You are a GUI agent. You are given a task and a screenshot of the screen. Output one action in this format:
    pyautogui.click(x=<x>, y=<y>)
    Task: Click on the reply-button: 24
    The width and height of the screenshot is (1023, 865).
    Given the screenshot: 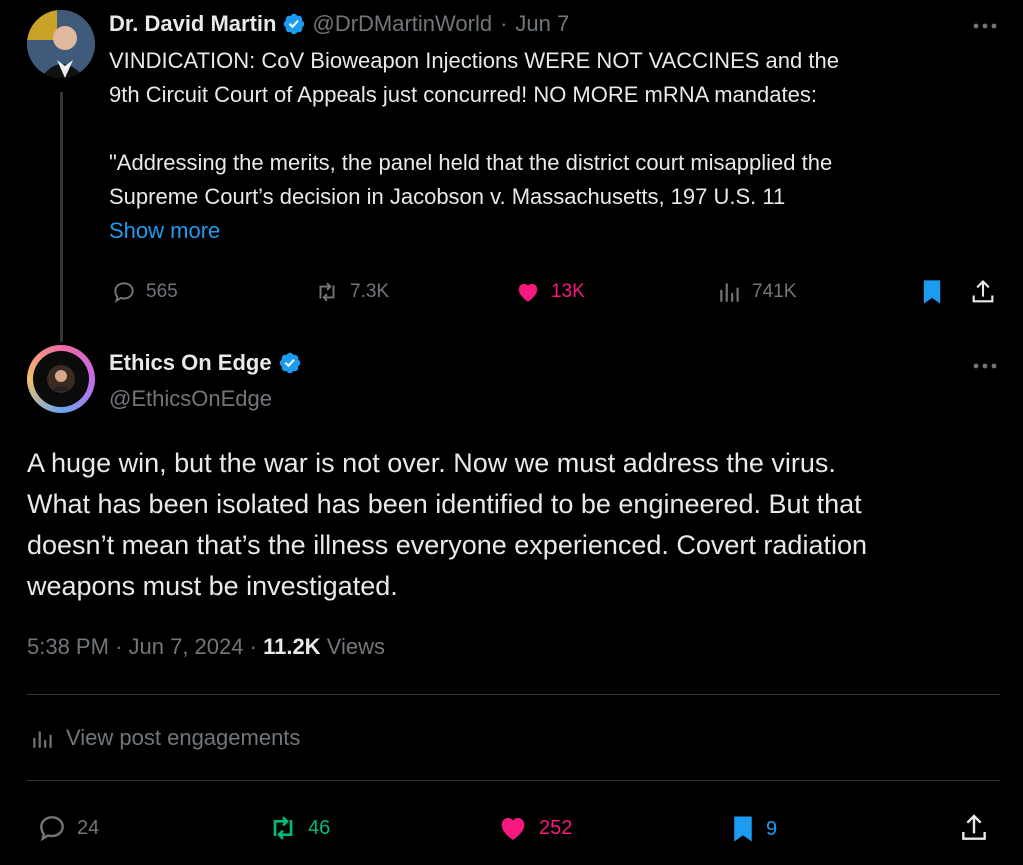 What is the action you would take?
    pyautogui.click(x=67, y=828)
    